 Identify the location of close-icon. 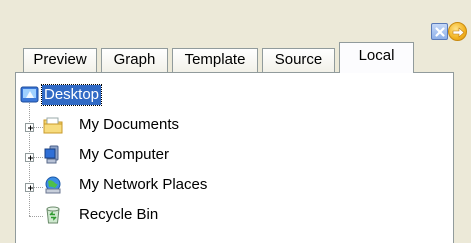
(440, 32).